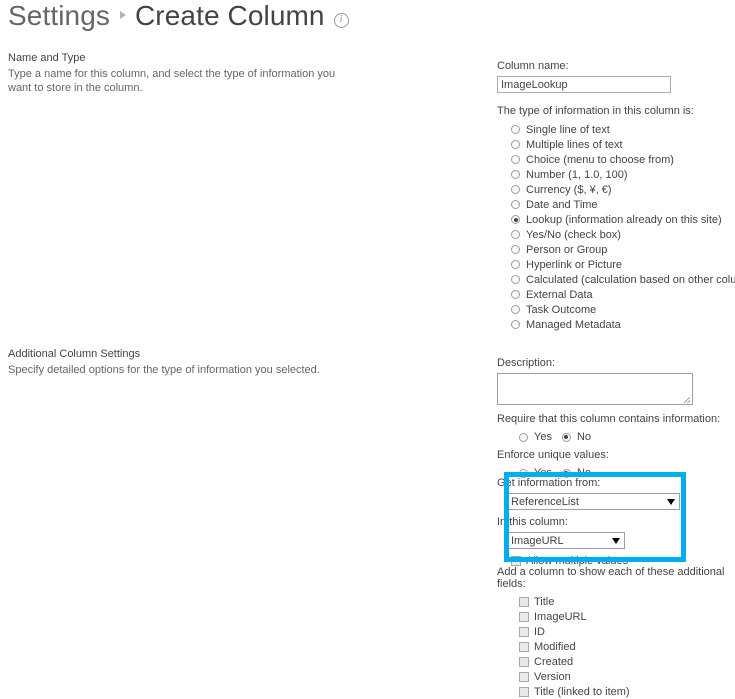  What do you see at coordinates (555, 646) in the screenshot?
I see `checkbox-label: Modified` at bounding box center [555, 646].